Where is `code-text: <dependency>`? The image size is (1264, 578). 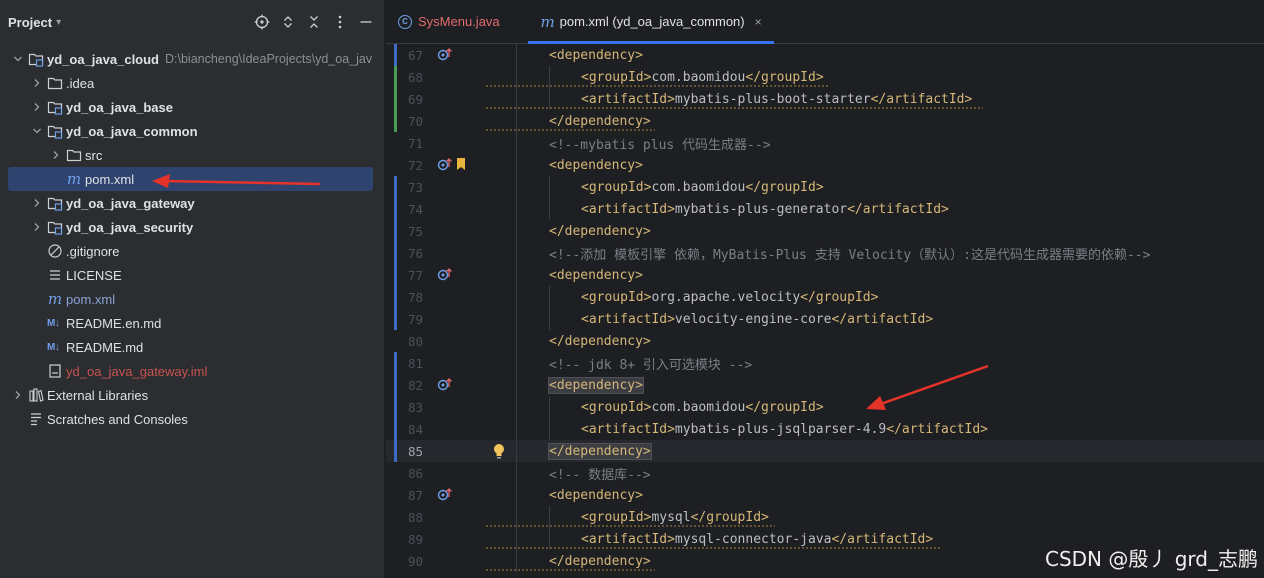 code-text: <dependency> is located at coordinates (596, 275).